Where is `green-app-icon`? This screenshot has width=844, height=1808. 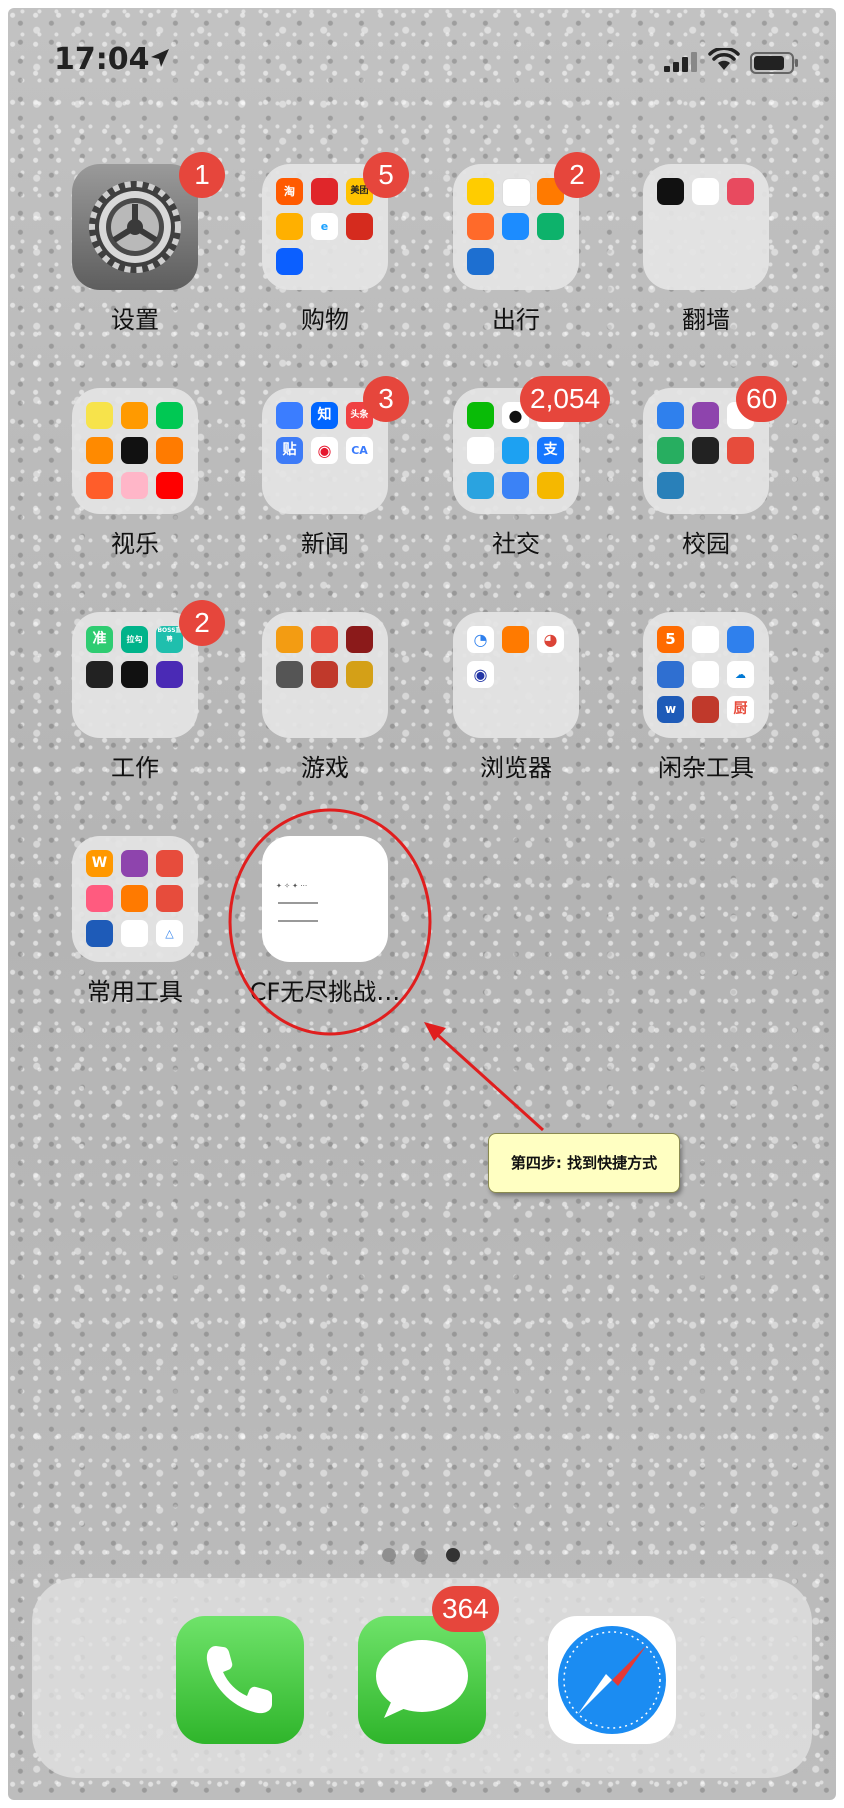 green-app-icon is located at coordinates (550, 226).